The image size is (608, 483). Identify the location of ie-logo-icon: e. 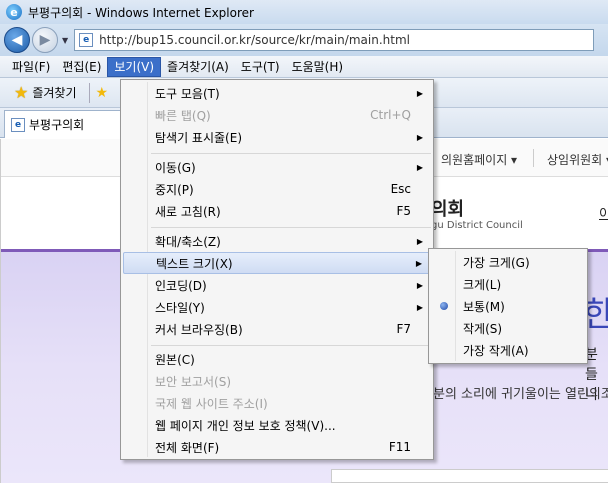
(14, 12).